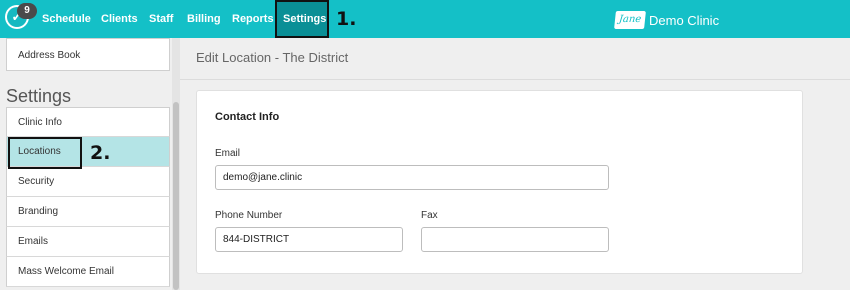  Describe the element at coordinates (38, 211) in the screenshot. I see `sidebar-item-label: Branding` at that location.